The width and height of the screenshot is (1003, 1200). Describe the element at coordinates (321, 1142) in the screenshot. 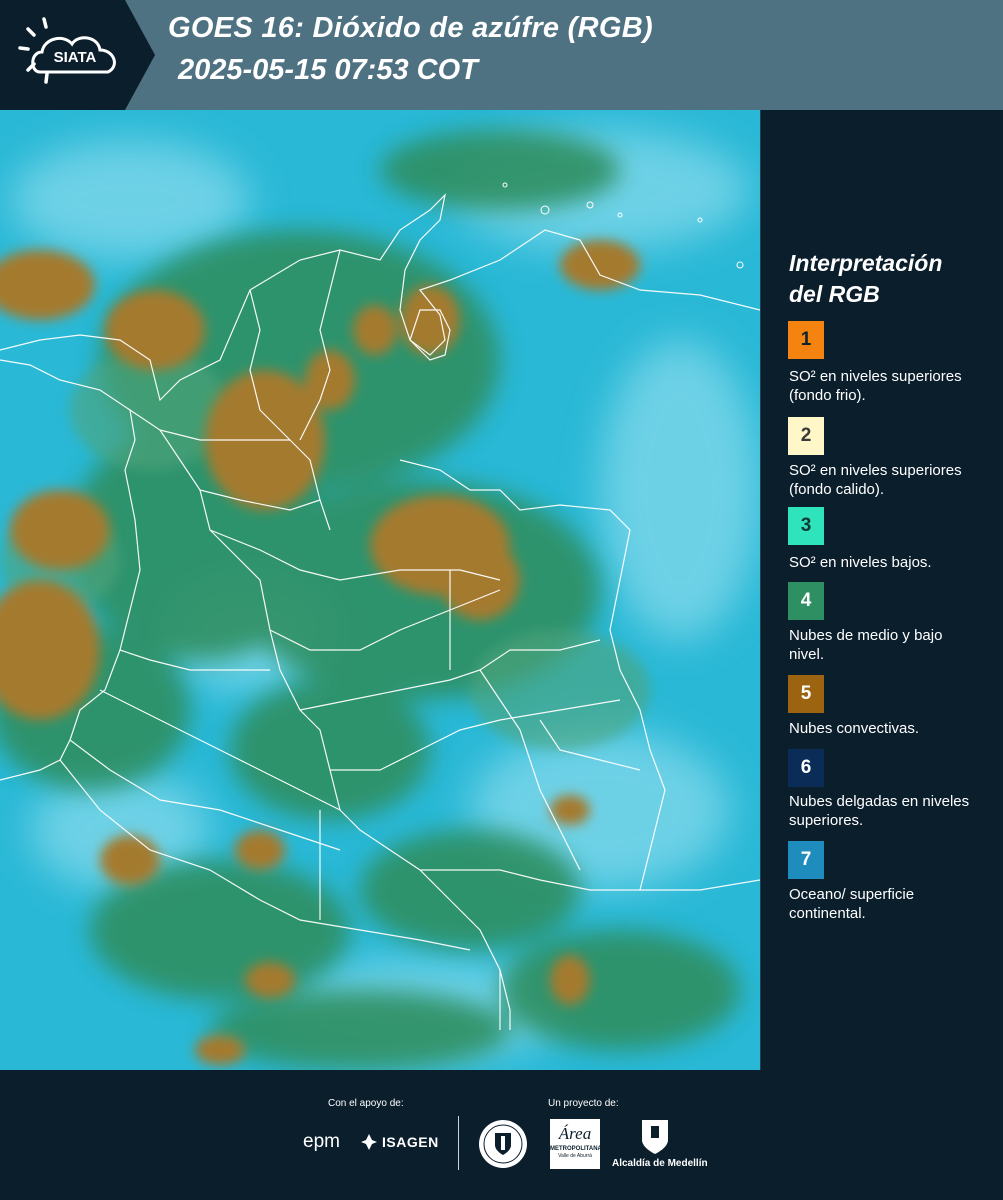

I see `epm-logo: epm` at that location.